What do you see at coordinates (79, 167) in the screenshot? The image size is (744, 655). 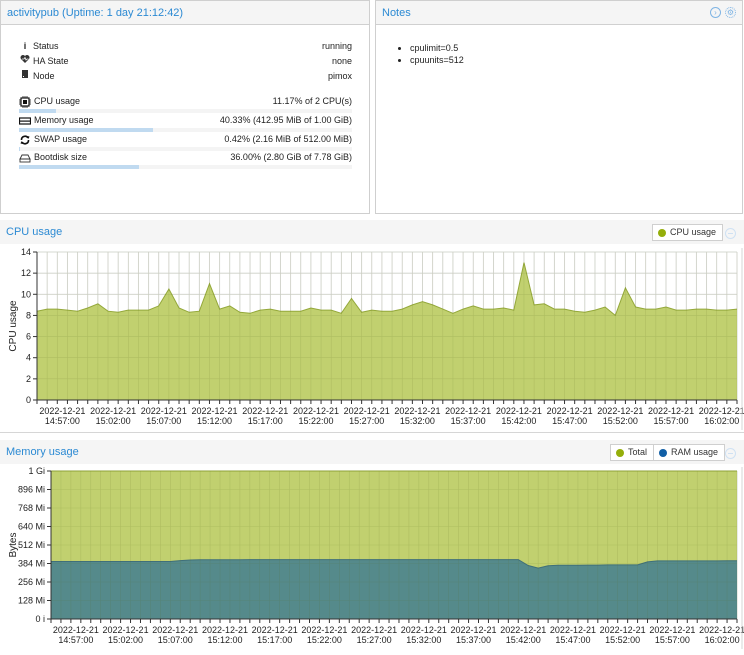 I see `bootdisk-size-bar-fill` at bounding box center [79, 167].